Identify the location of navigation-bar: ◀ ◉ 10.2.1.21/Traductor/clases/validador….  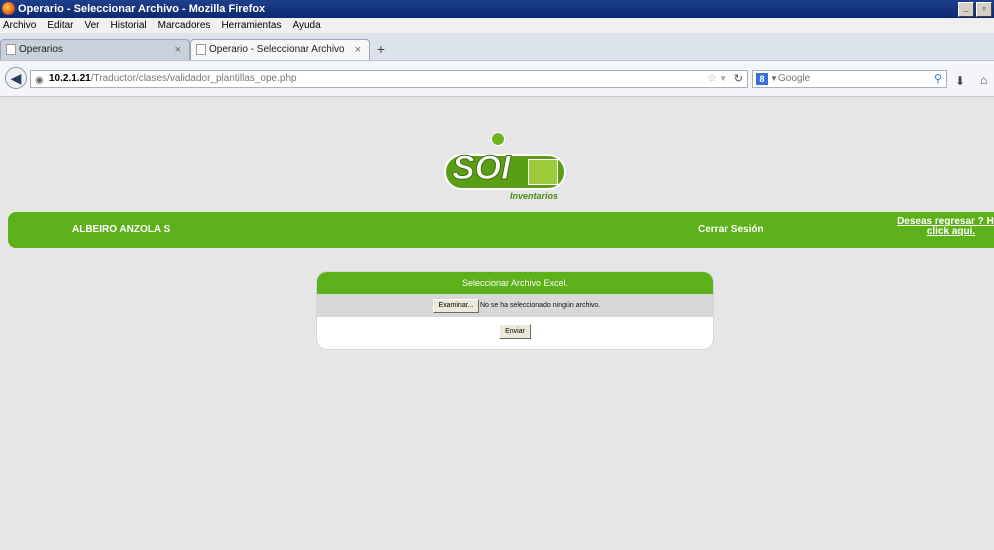
(497, 79).